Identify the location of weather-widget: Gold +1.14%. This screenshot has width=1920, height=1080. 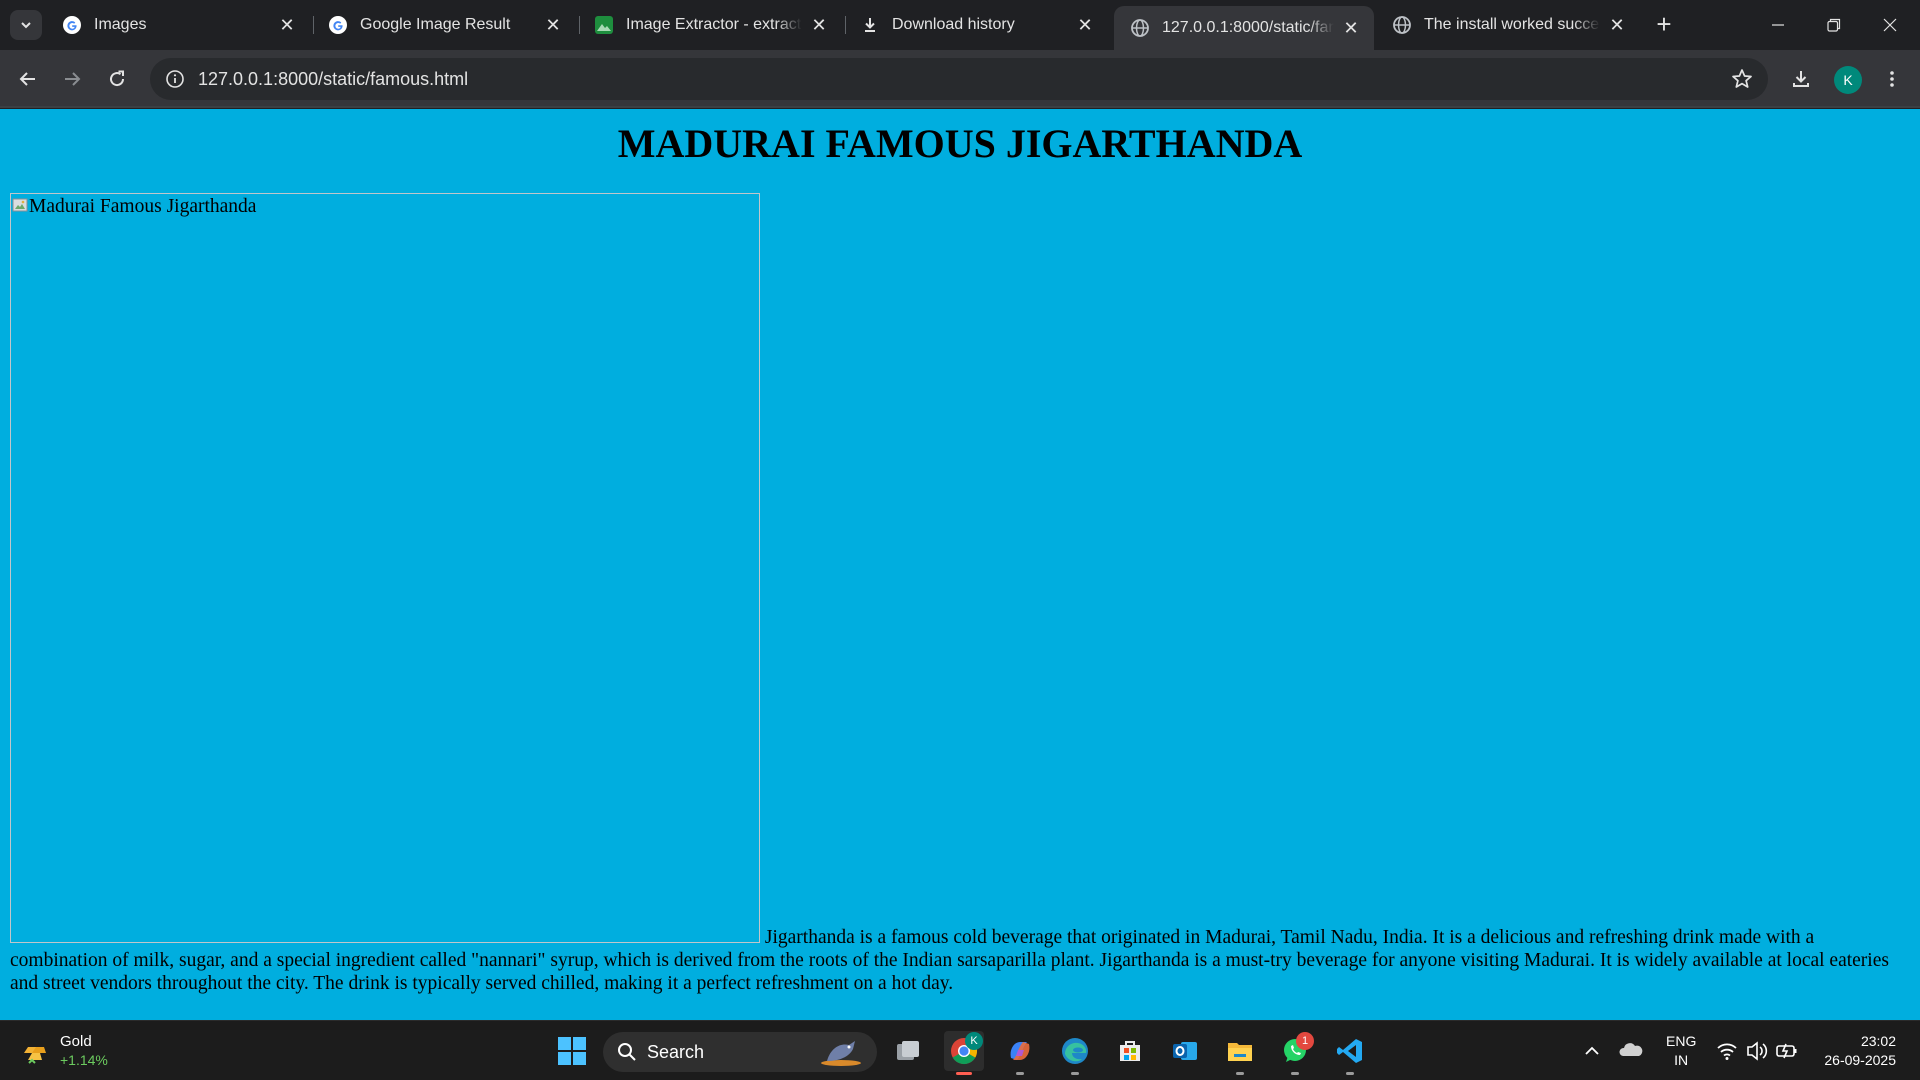
(64, 1051).